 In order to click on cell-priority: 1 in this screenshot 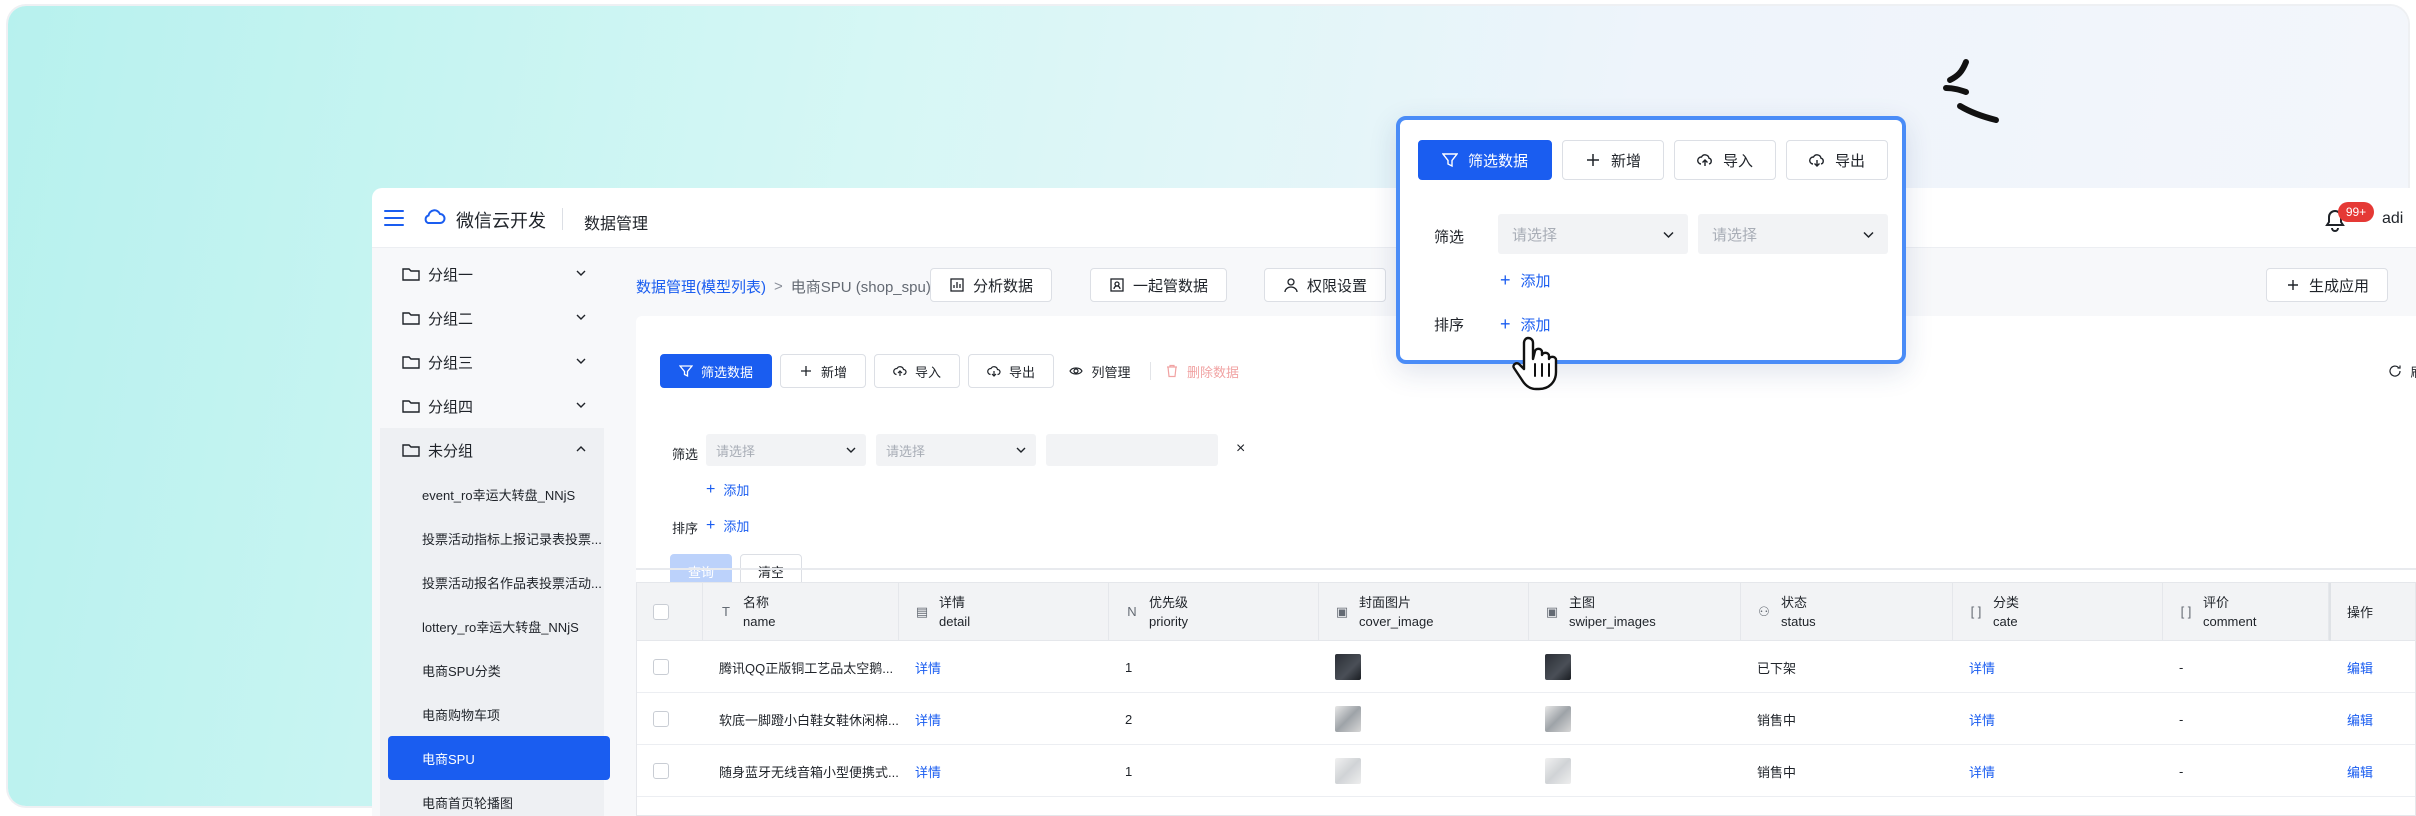, I will do `click(1129, 771)`.